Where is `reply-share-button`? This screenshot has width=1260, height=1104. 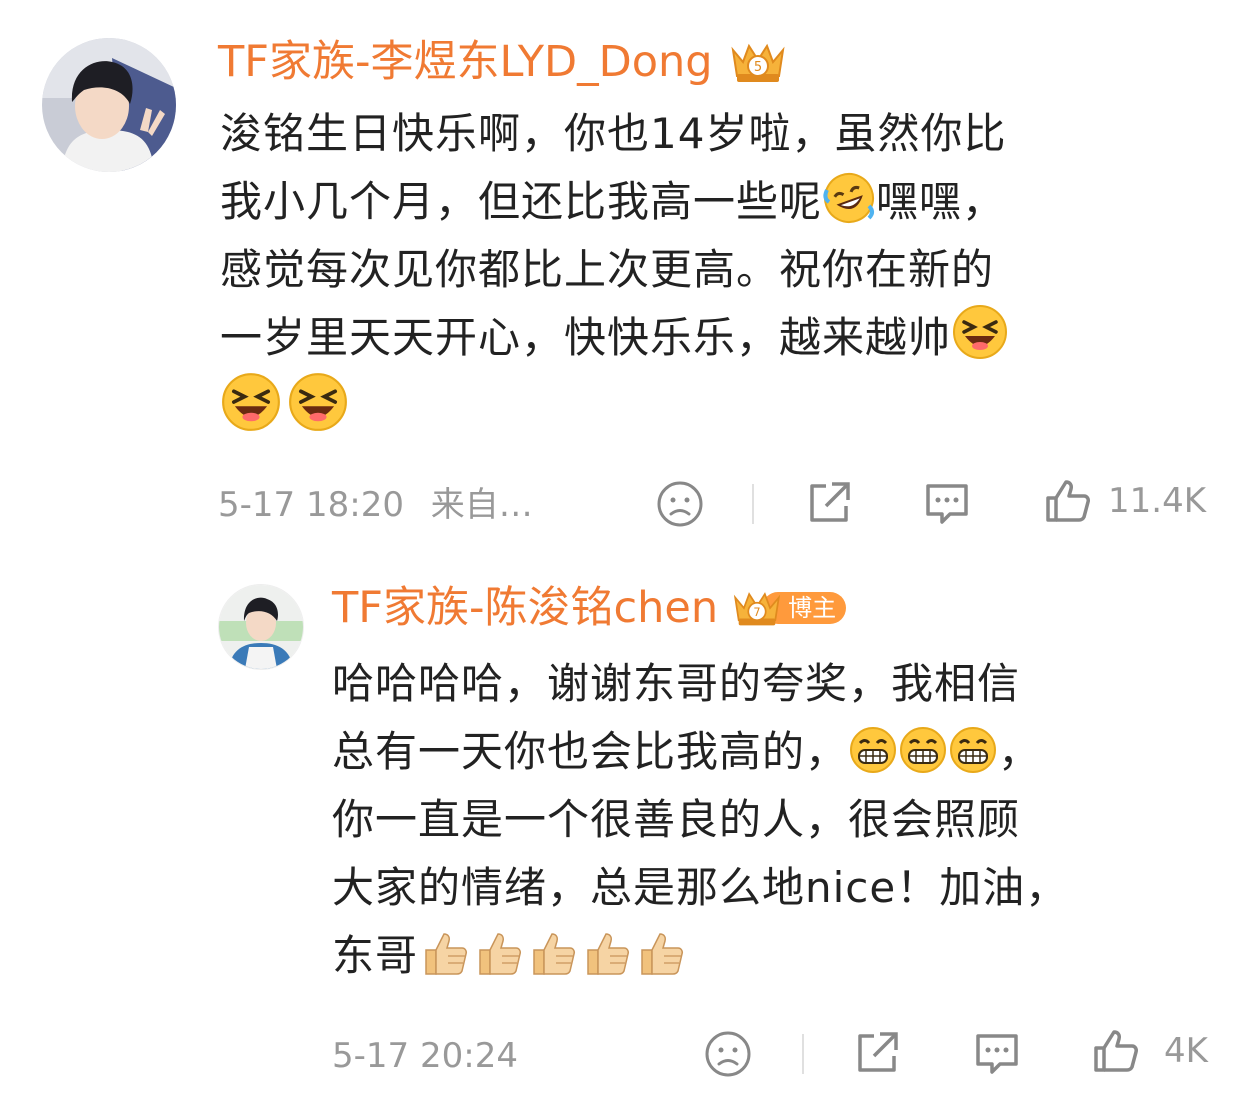
reply-share-button is located at coordinates (877, 1053).